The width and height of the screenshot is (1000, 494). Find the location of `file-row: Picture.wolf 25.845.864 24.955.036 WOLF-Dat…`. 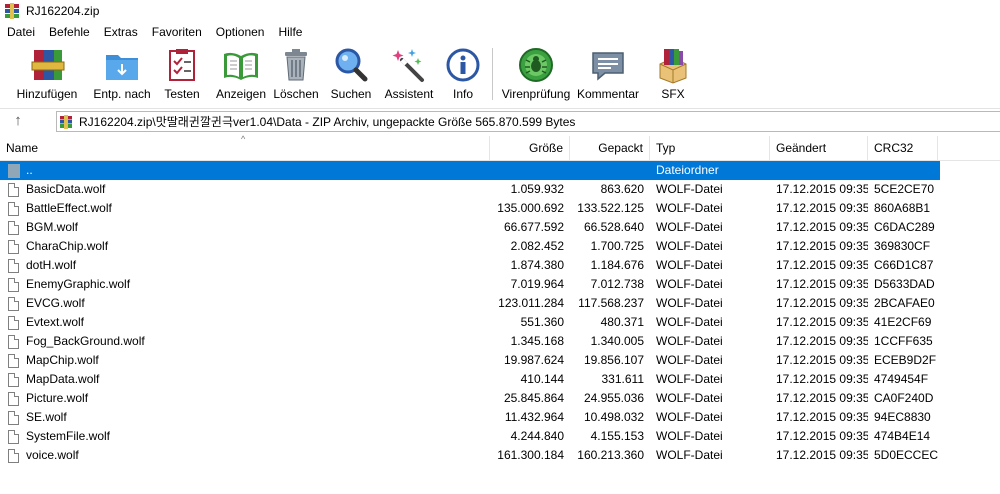

file-row: Picture.wolf 25.845.864 24.955.036 WOLF-Dat… is located at coordinates (500, 398).